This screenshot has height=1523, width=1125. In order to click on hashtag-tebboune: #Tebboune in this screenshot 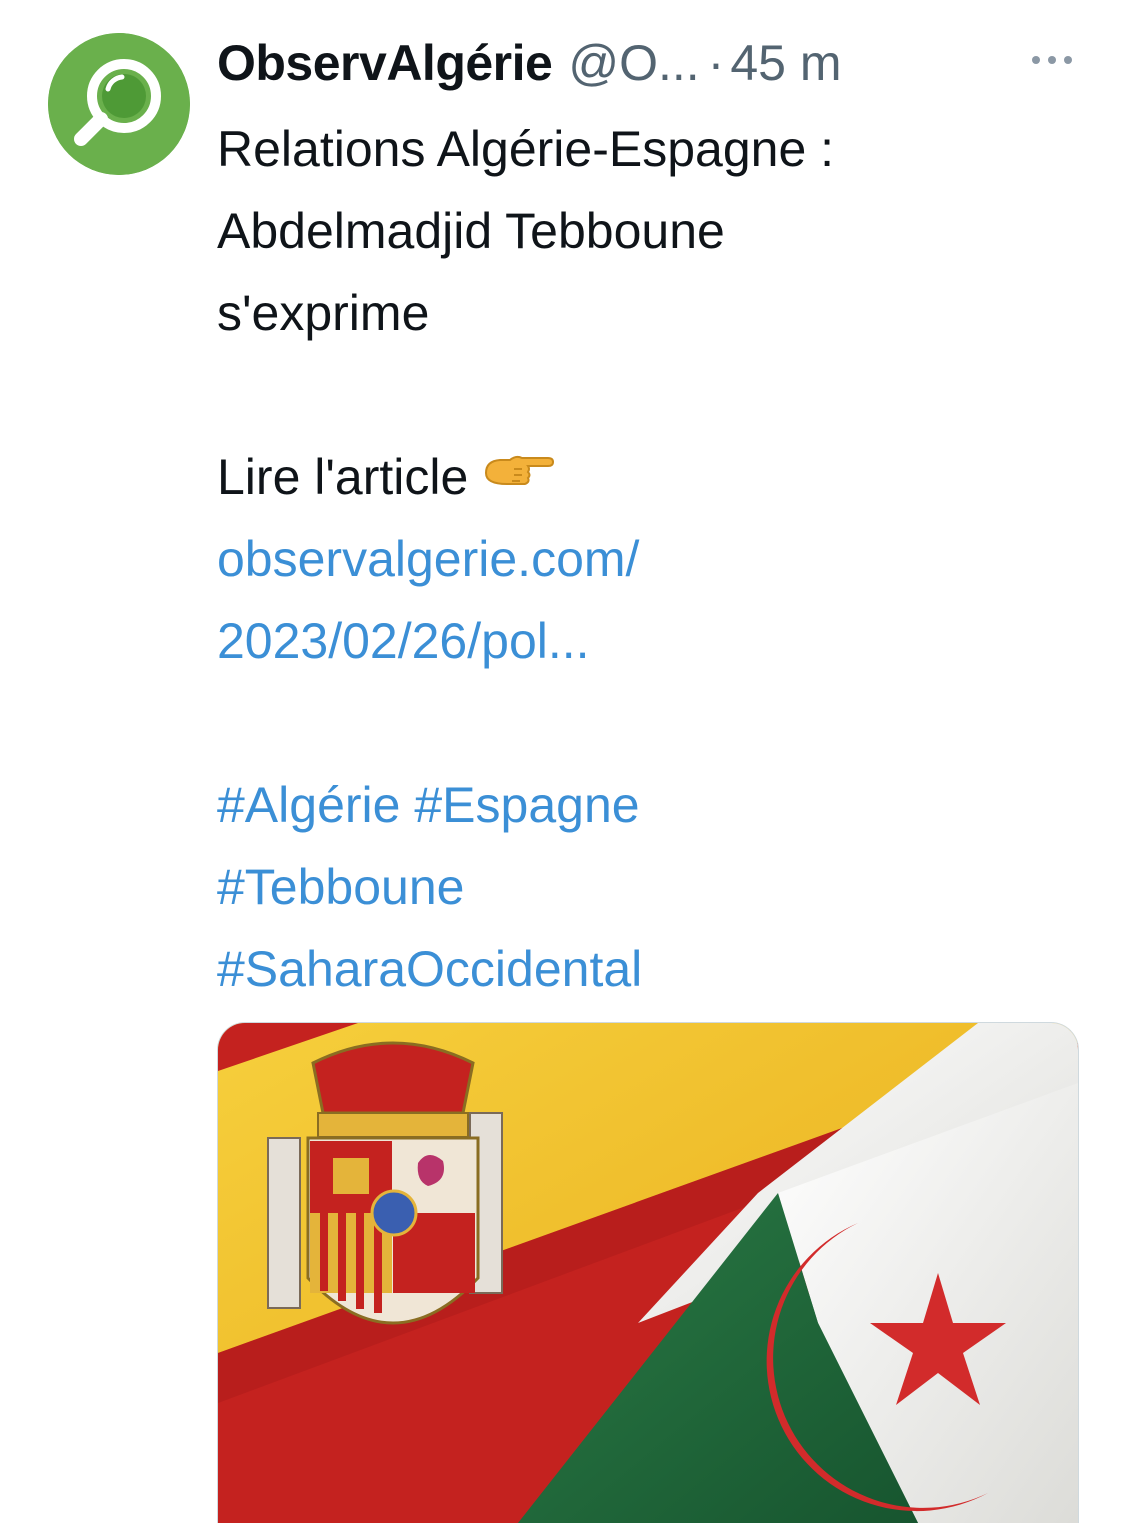, I will do `click(647, 887)`.